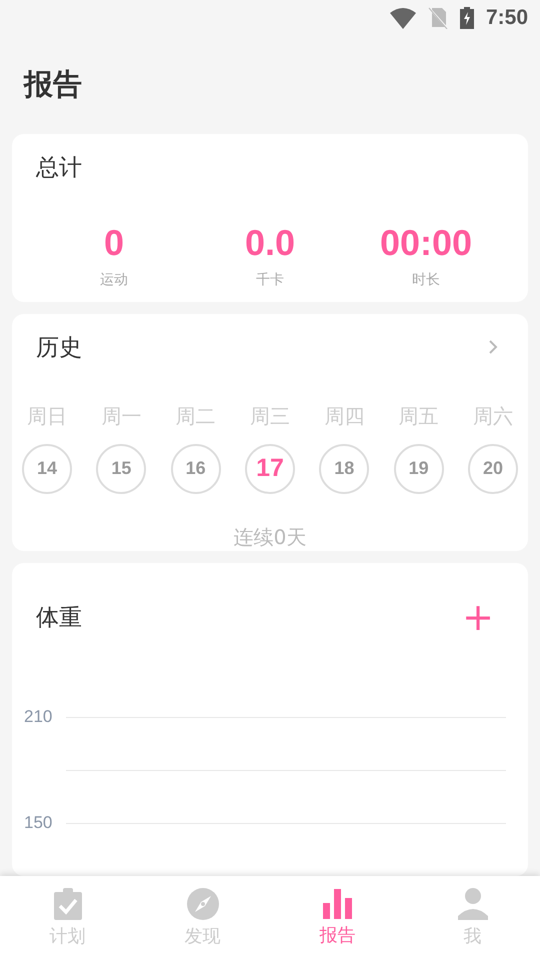 Image resolution: width=540 pixels, height=960 pixels. What do you see at coordinates (344, 469) in the screenshot?
I see `date-circle: 18` at bounding box center [344, 469].